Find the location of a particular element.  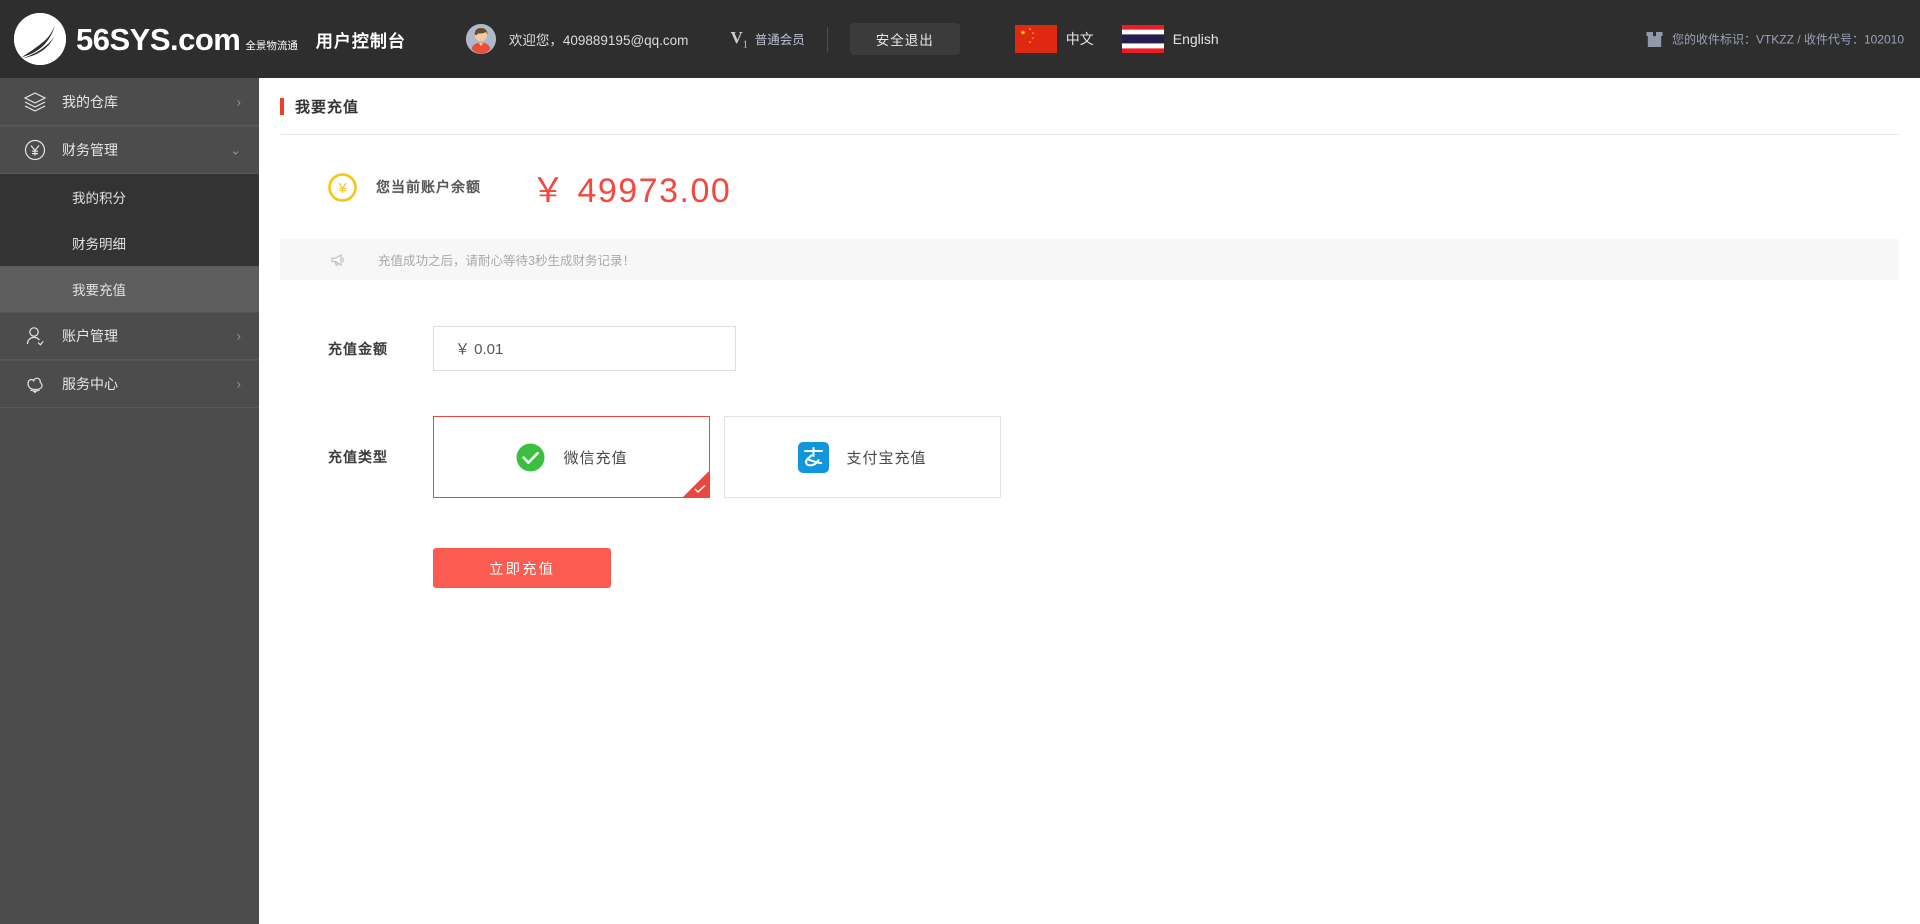

console-title: 用户控制台 is located at coordinates (360, 41).